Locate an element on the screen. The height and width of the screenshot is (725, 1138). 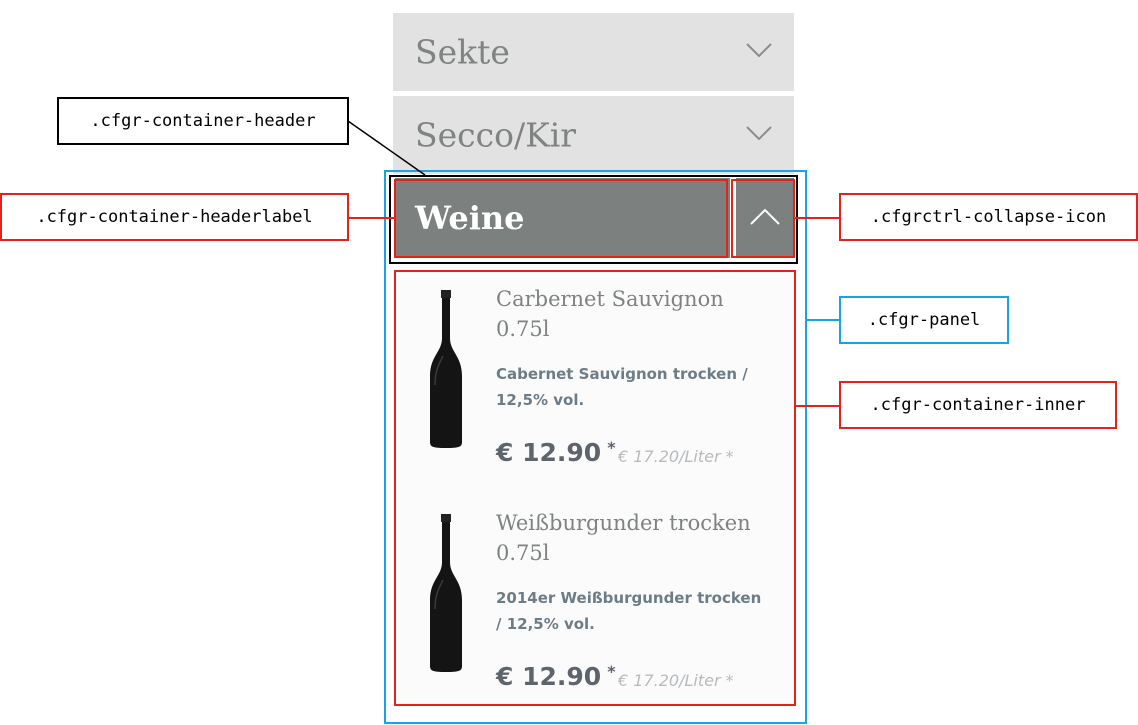
annotation-container-header: .cfgr-container-header is located at coordinates (203, 121).